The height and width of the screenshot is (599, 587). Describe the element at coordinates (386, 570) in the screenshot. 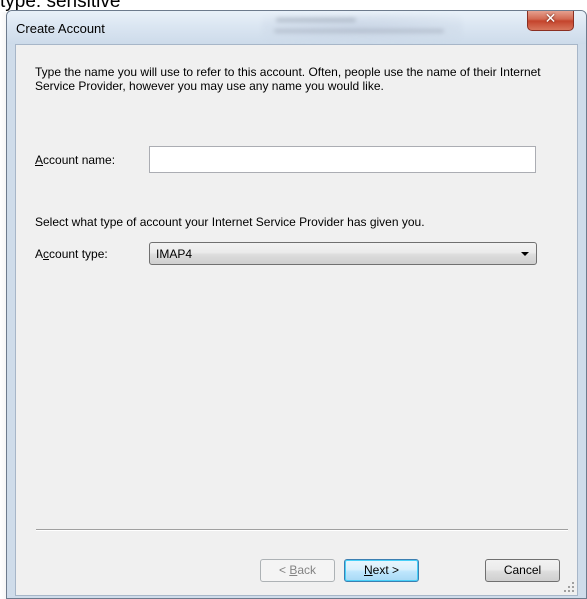

I see `next-button-label: ext >` at that location.